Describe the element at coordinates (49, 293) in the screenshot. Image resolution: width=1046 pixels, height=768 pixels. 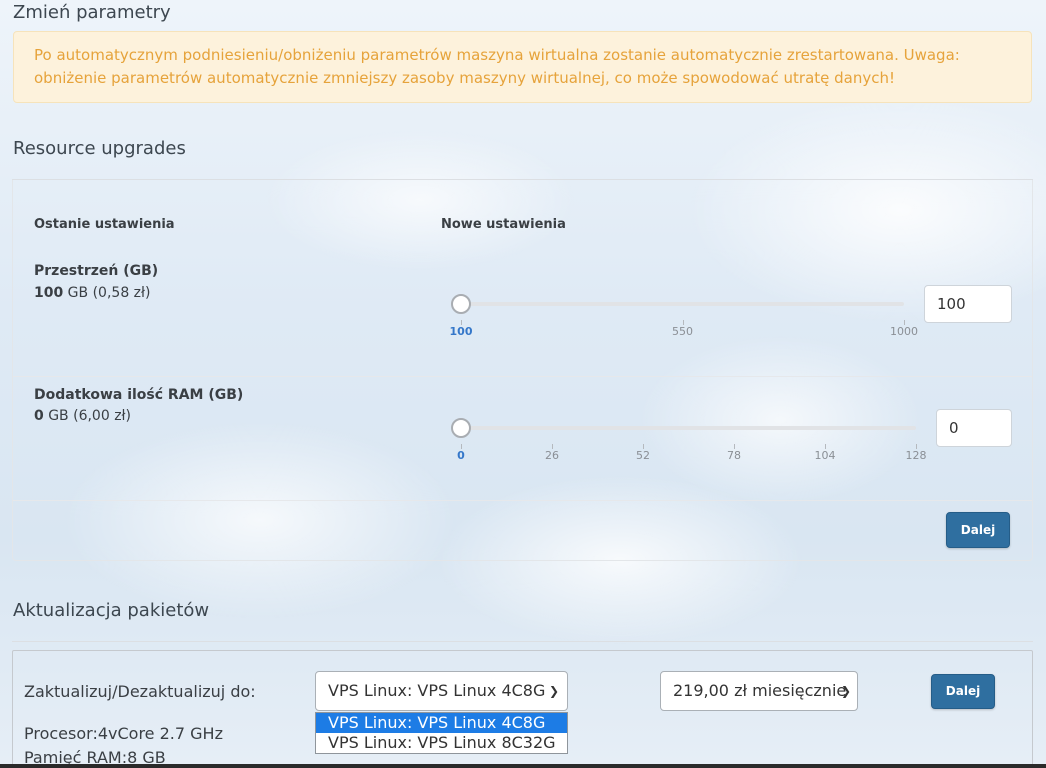
I see `storage-current-number: 100` at that location.